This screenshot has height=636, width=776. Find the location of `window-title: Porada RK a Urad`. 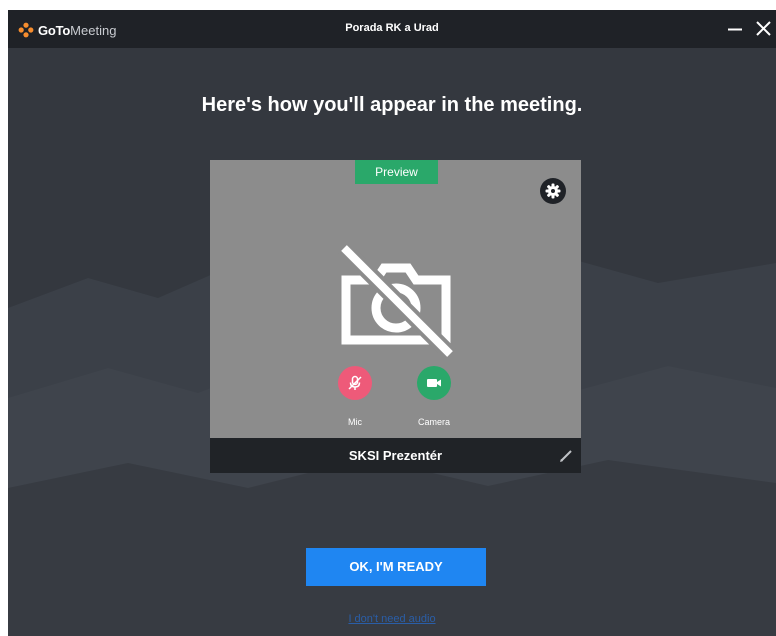

window-title: Porada RK a Urad is located at coordinates (392, 28).